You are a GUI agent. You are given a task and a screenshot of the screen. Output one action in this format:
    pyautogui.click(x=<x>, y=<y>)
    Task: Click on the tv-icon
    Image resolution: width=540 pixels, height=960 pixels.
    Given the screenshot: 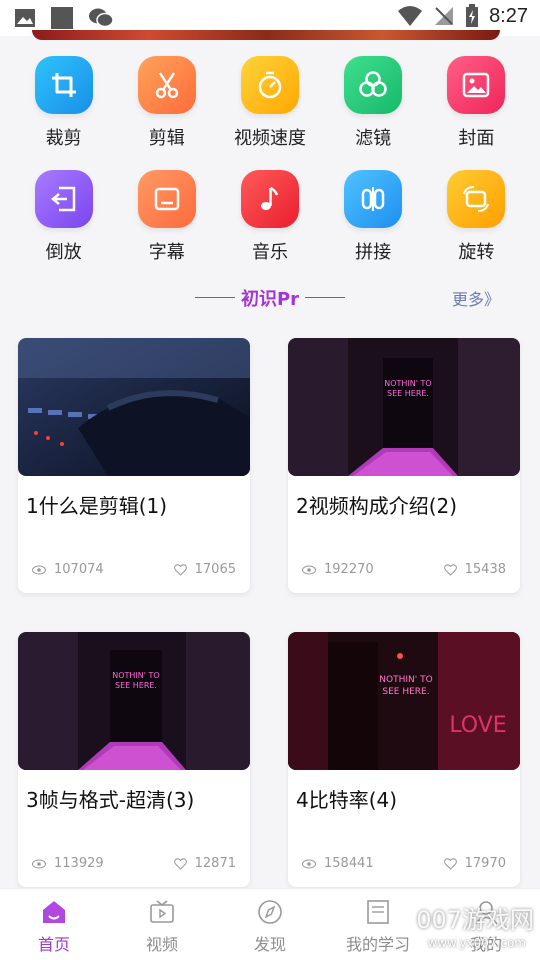 What is the action you would take?
    pyautogui.click(x=162, y=911)
    